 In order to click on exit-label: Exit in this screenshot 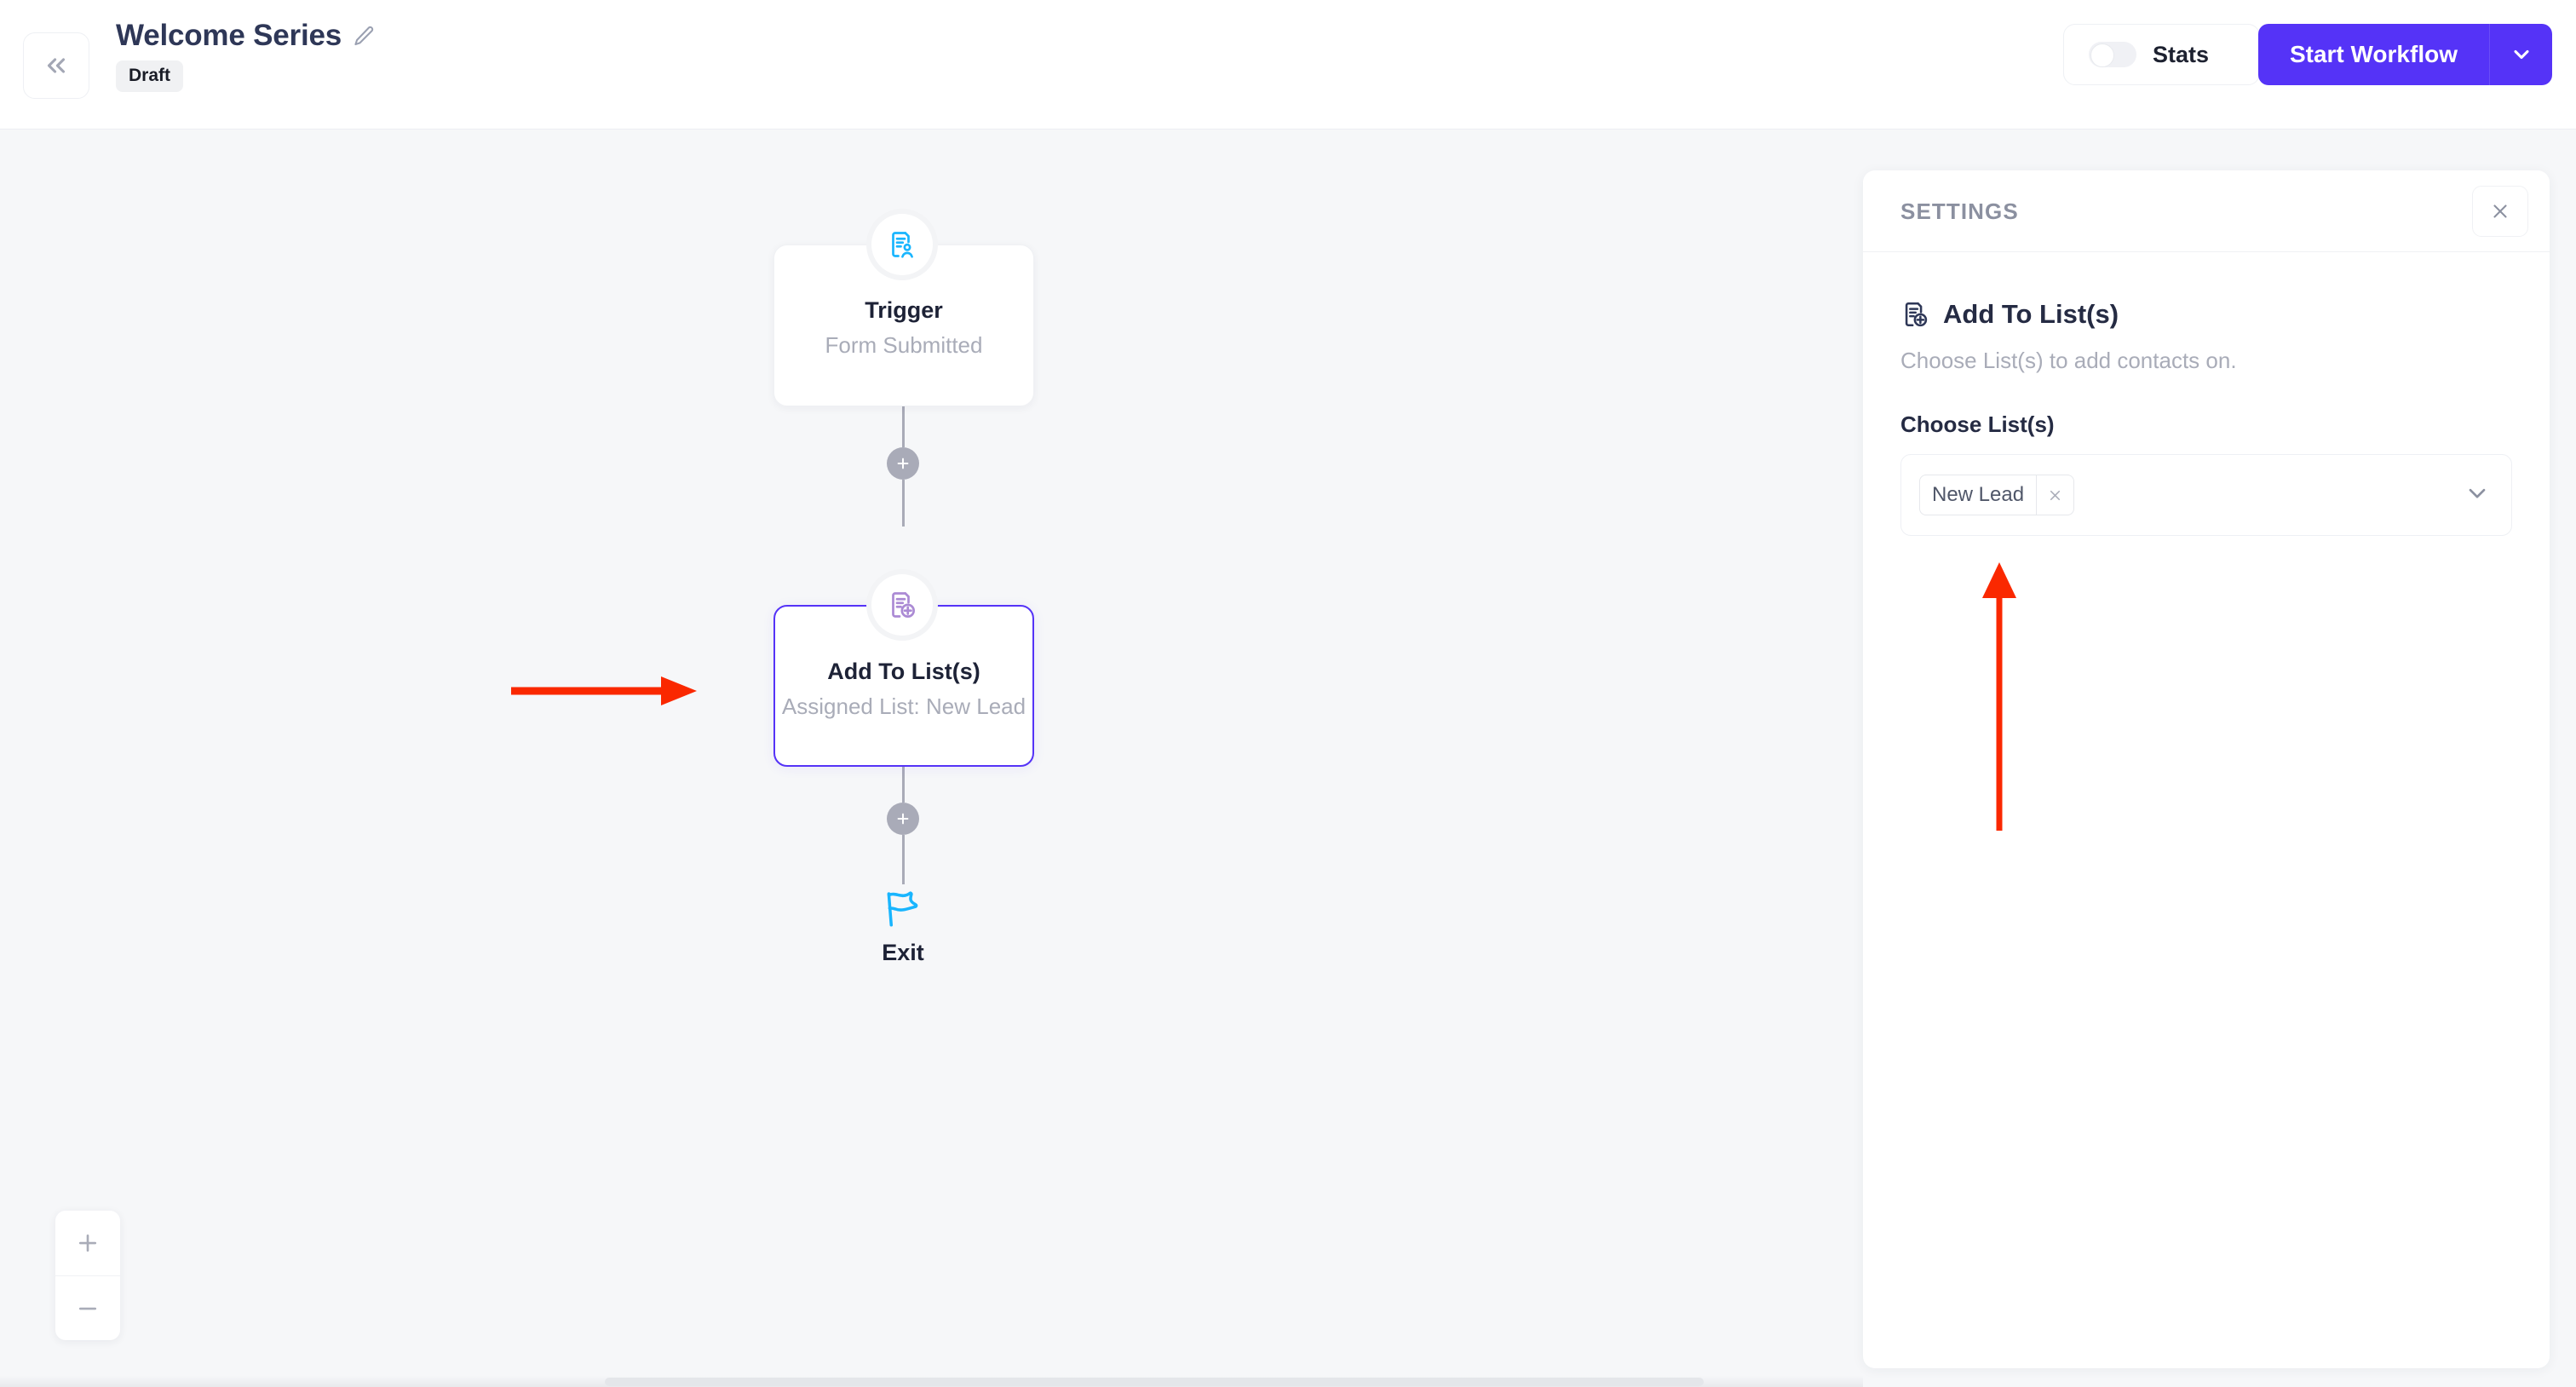, I will do `click(903, 952)`.